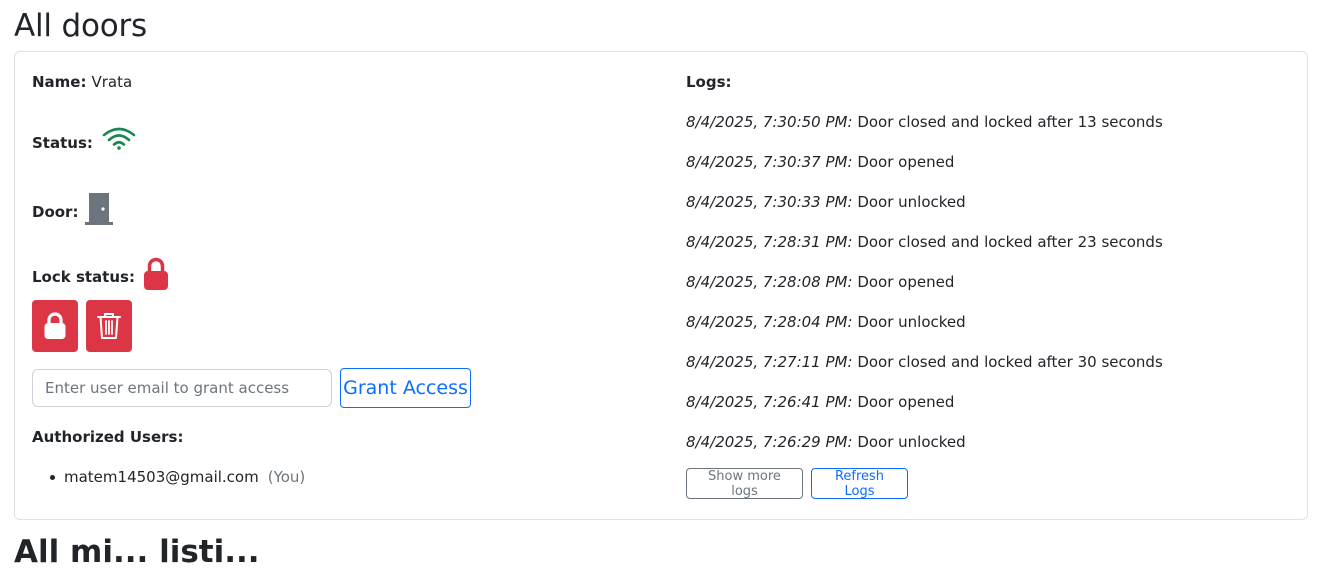 This screenshot has height=572, width=1337. I want to click on log-entry: 8/4/2025, 7:28:04 PM: Door unlocked, so click(924, 332).